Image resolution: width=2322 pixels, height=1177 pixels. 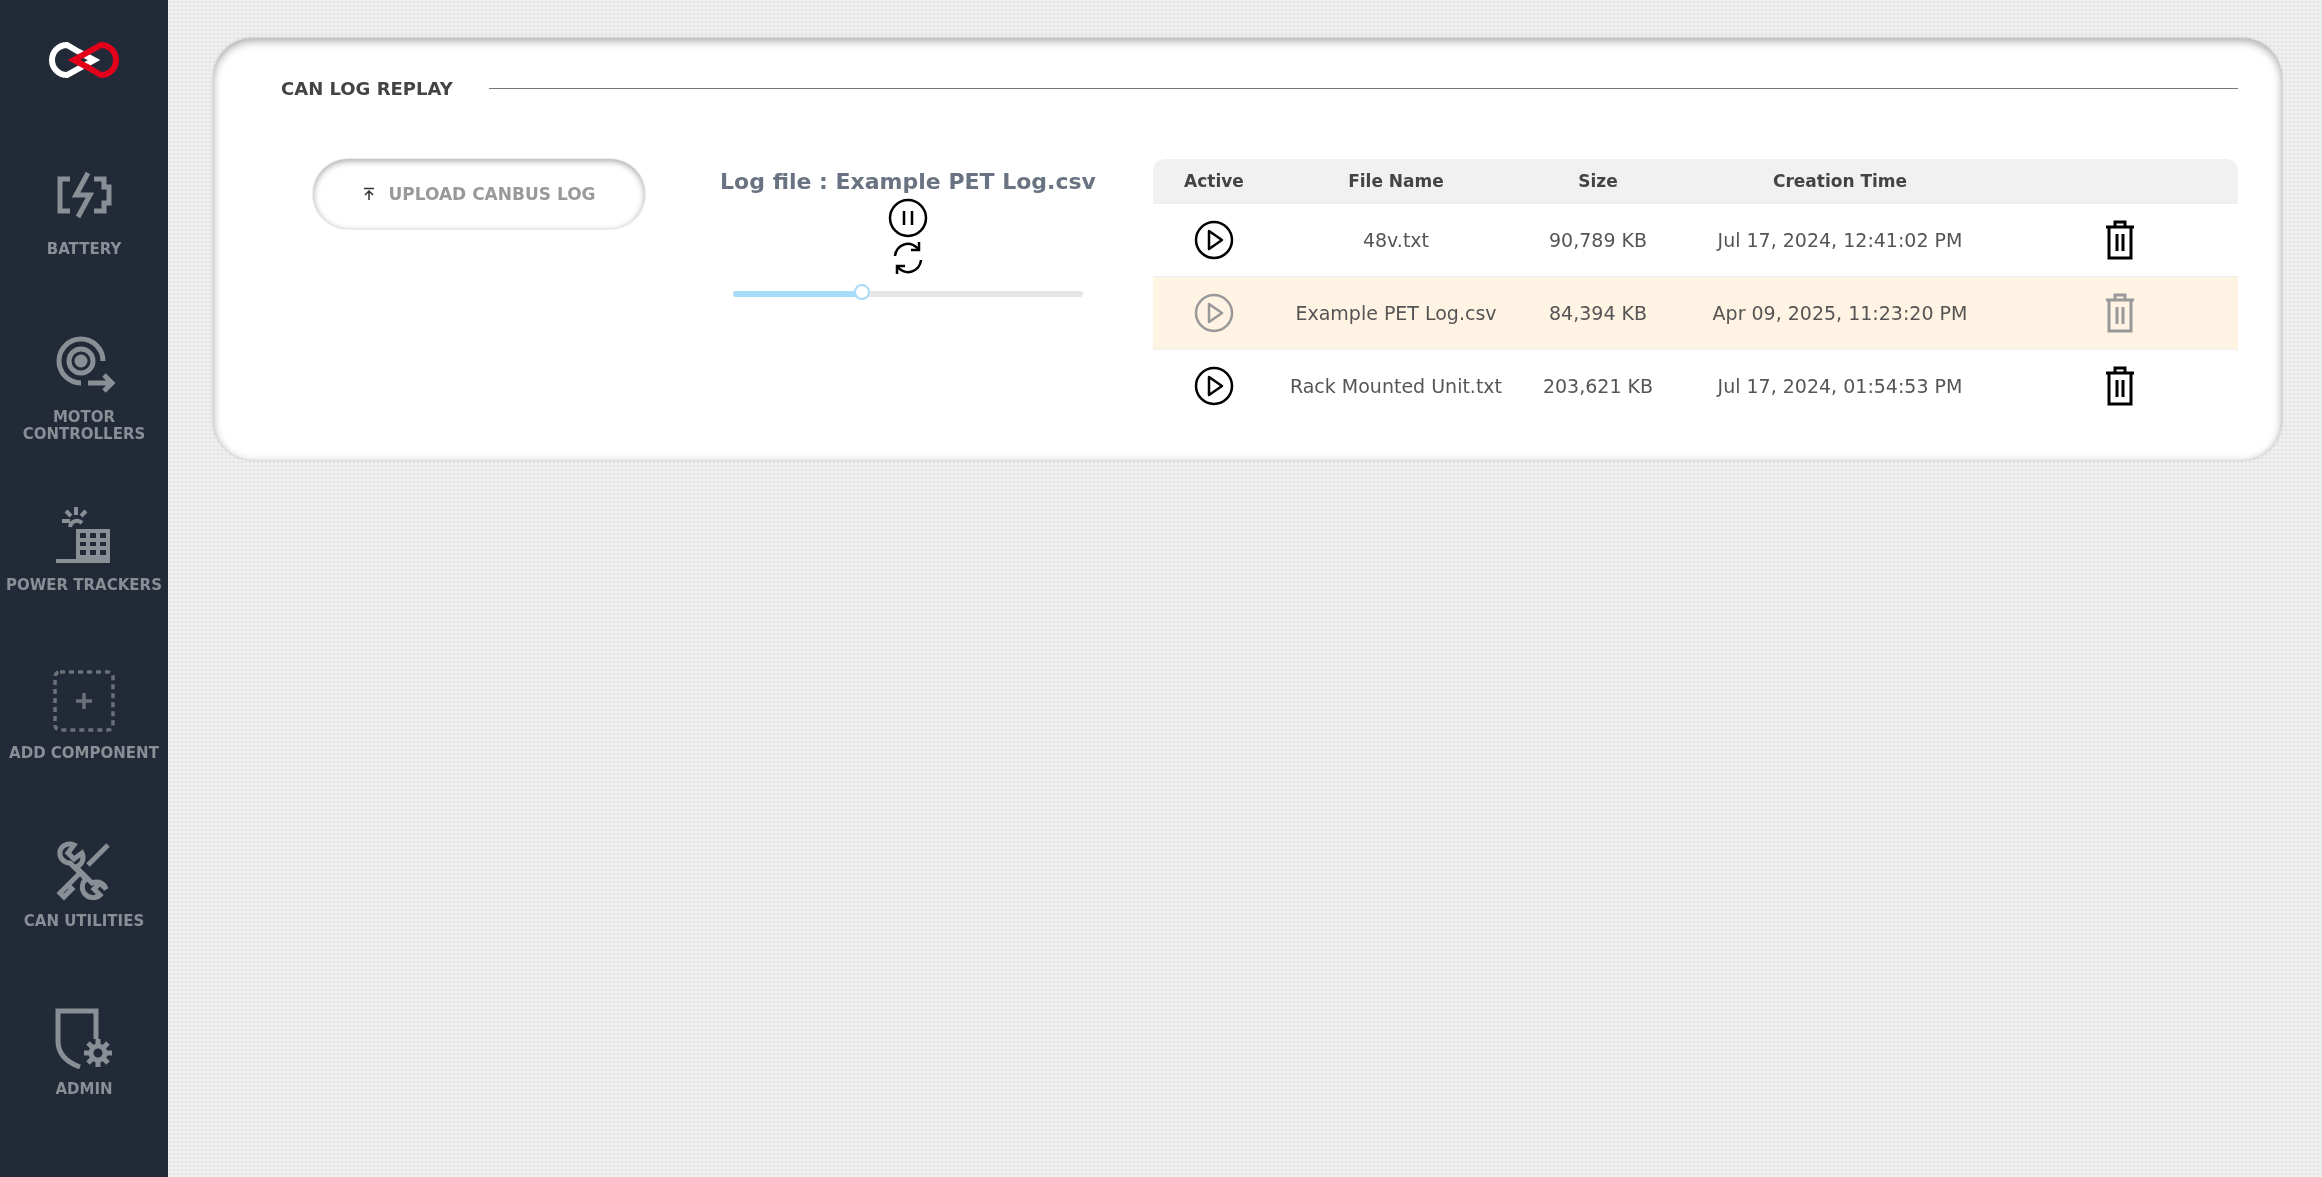 I want to click on table-cell: 84,394 KB, so click(x=1598, y=313).